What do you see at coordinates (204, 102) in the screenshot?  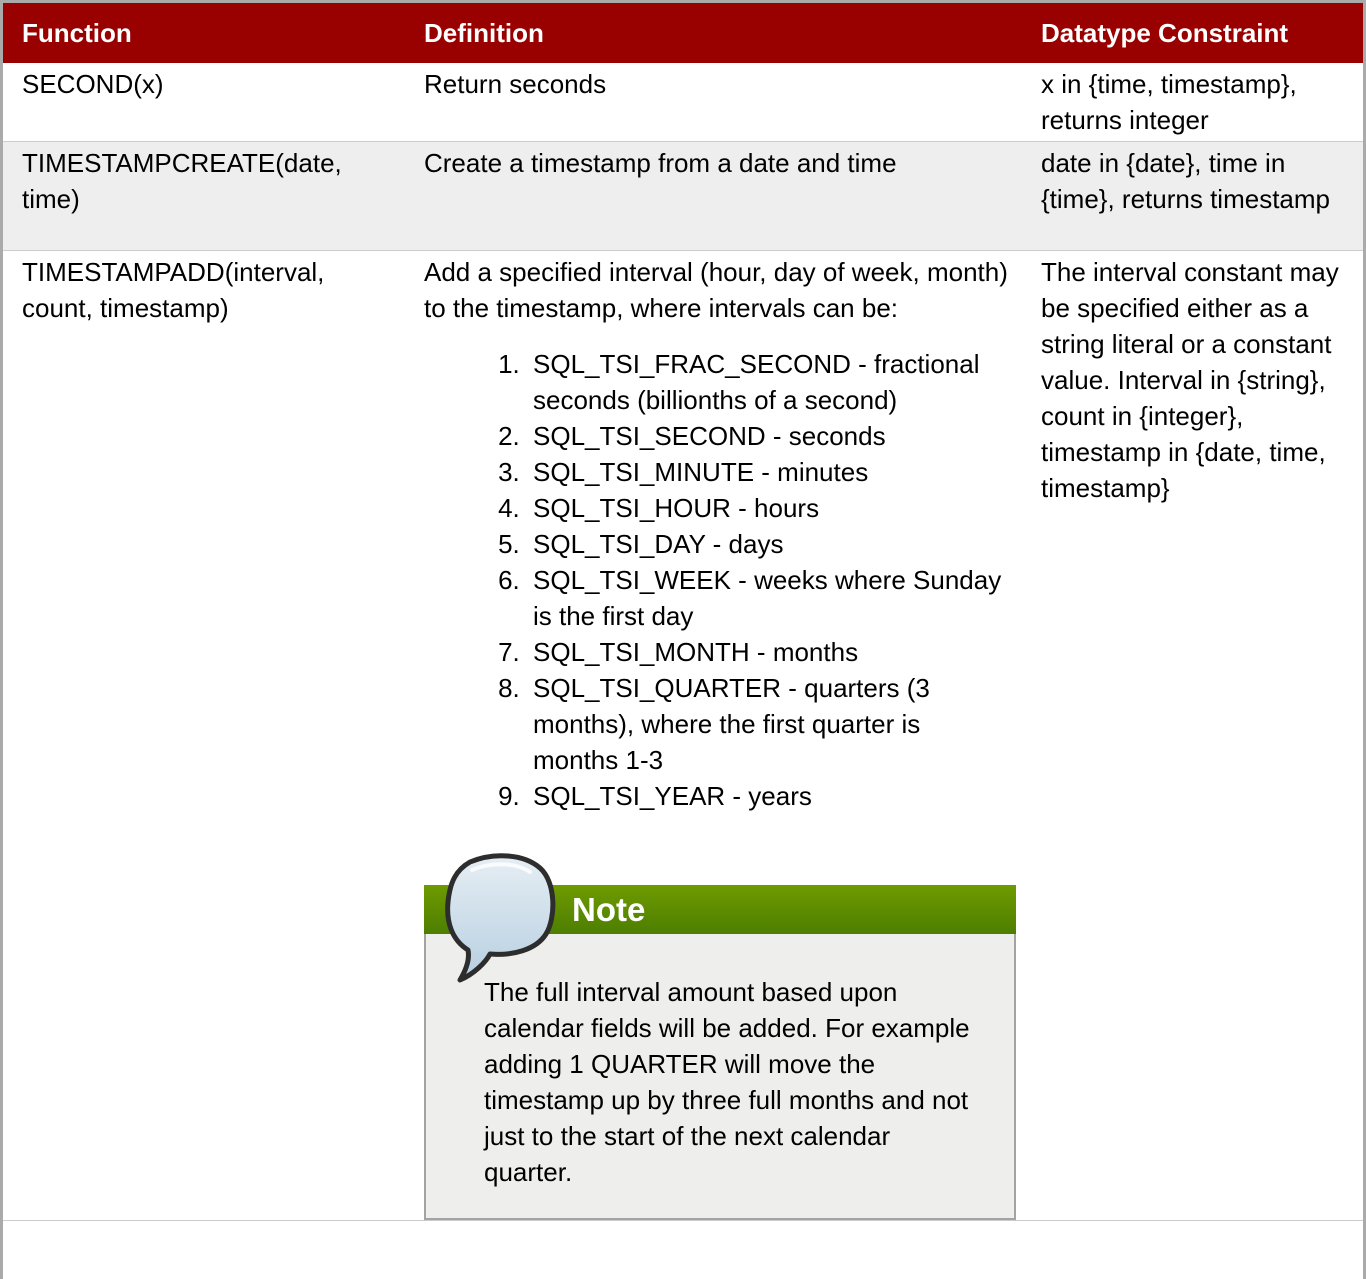 I see `function-cell: SECOND(x)` at bounding box center [204, 102].